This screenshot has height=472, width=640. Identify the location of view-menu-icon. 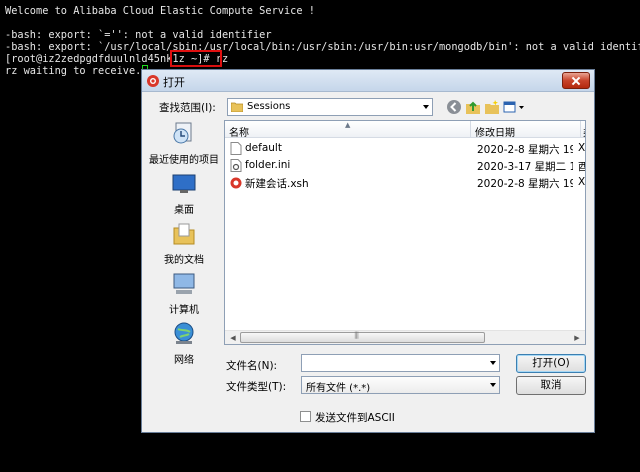
(514, 107).